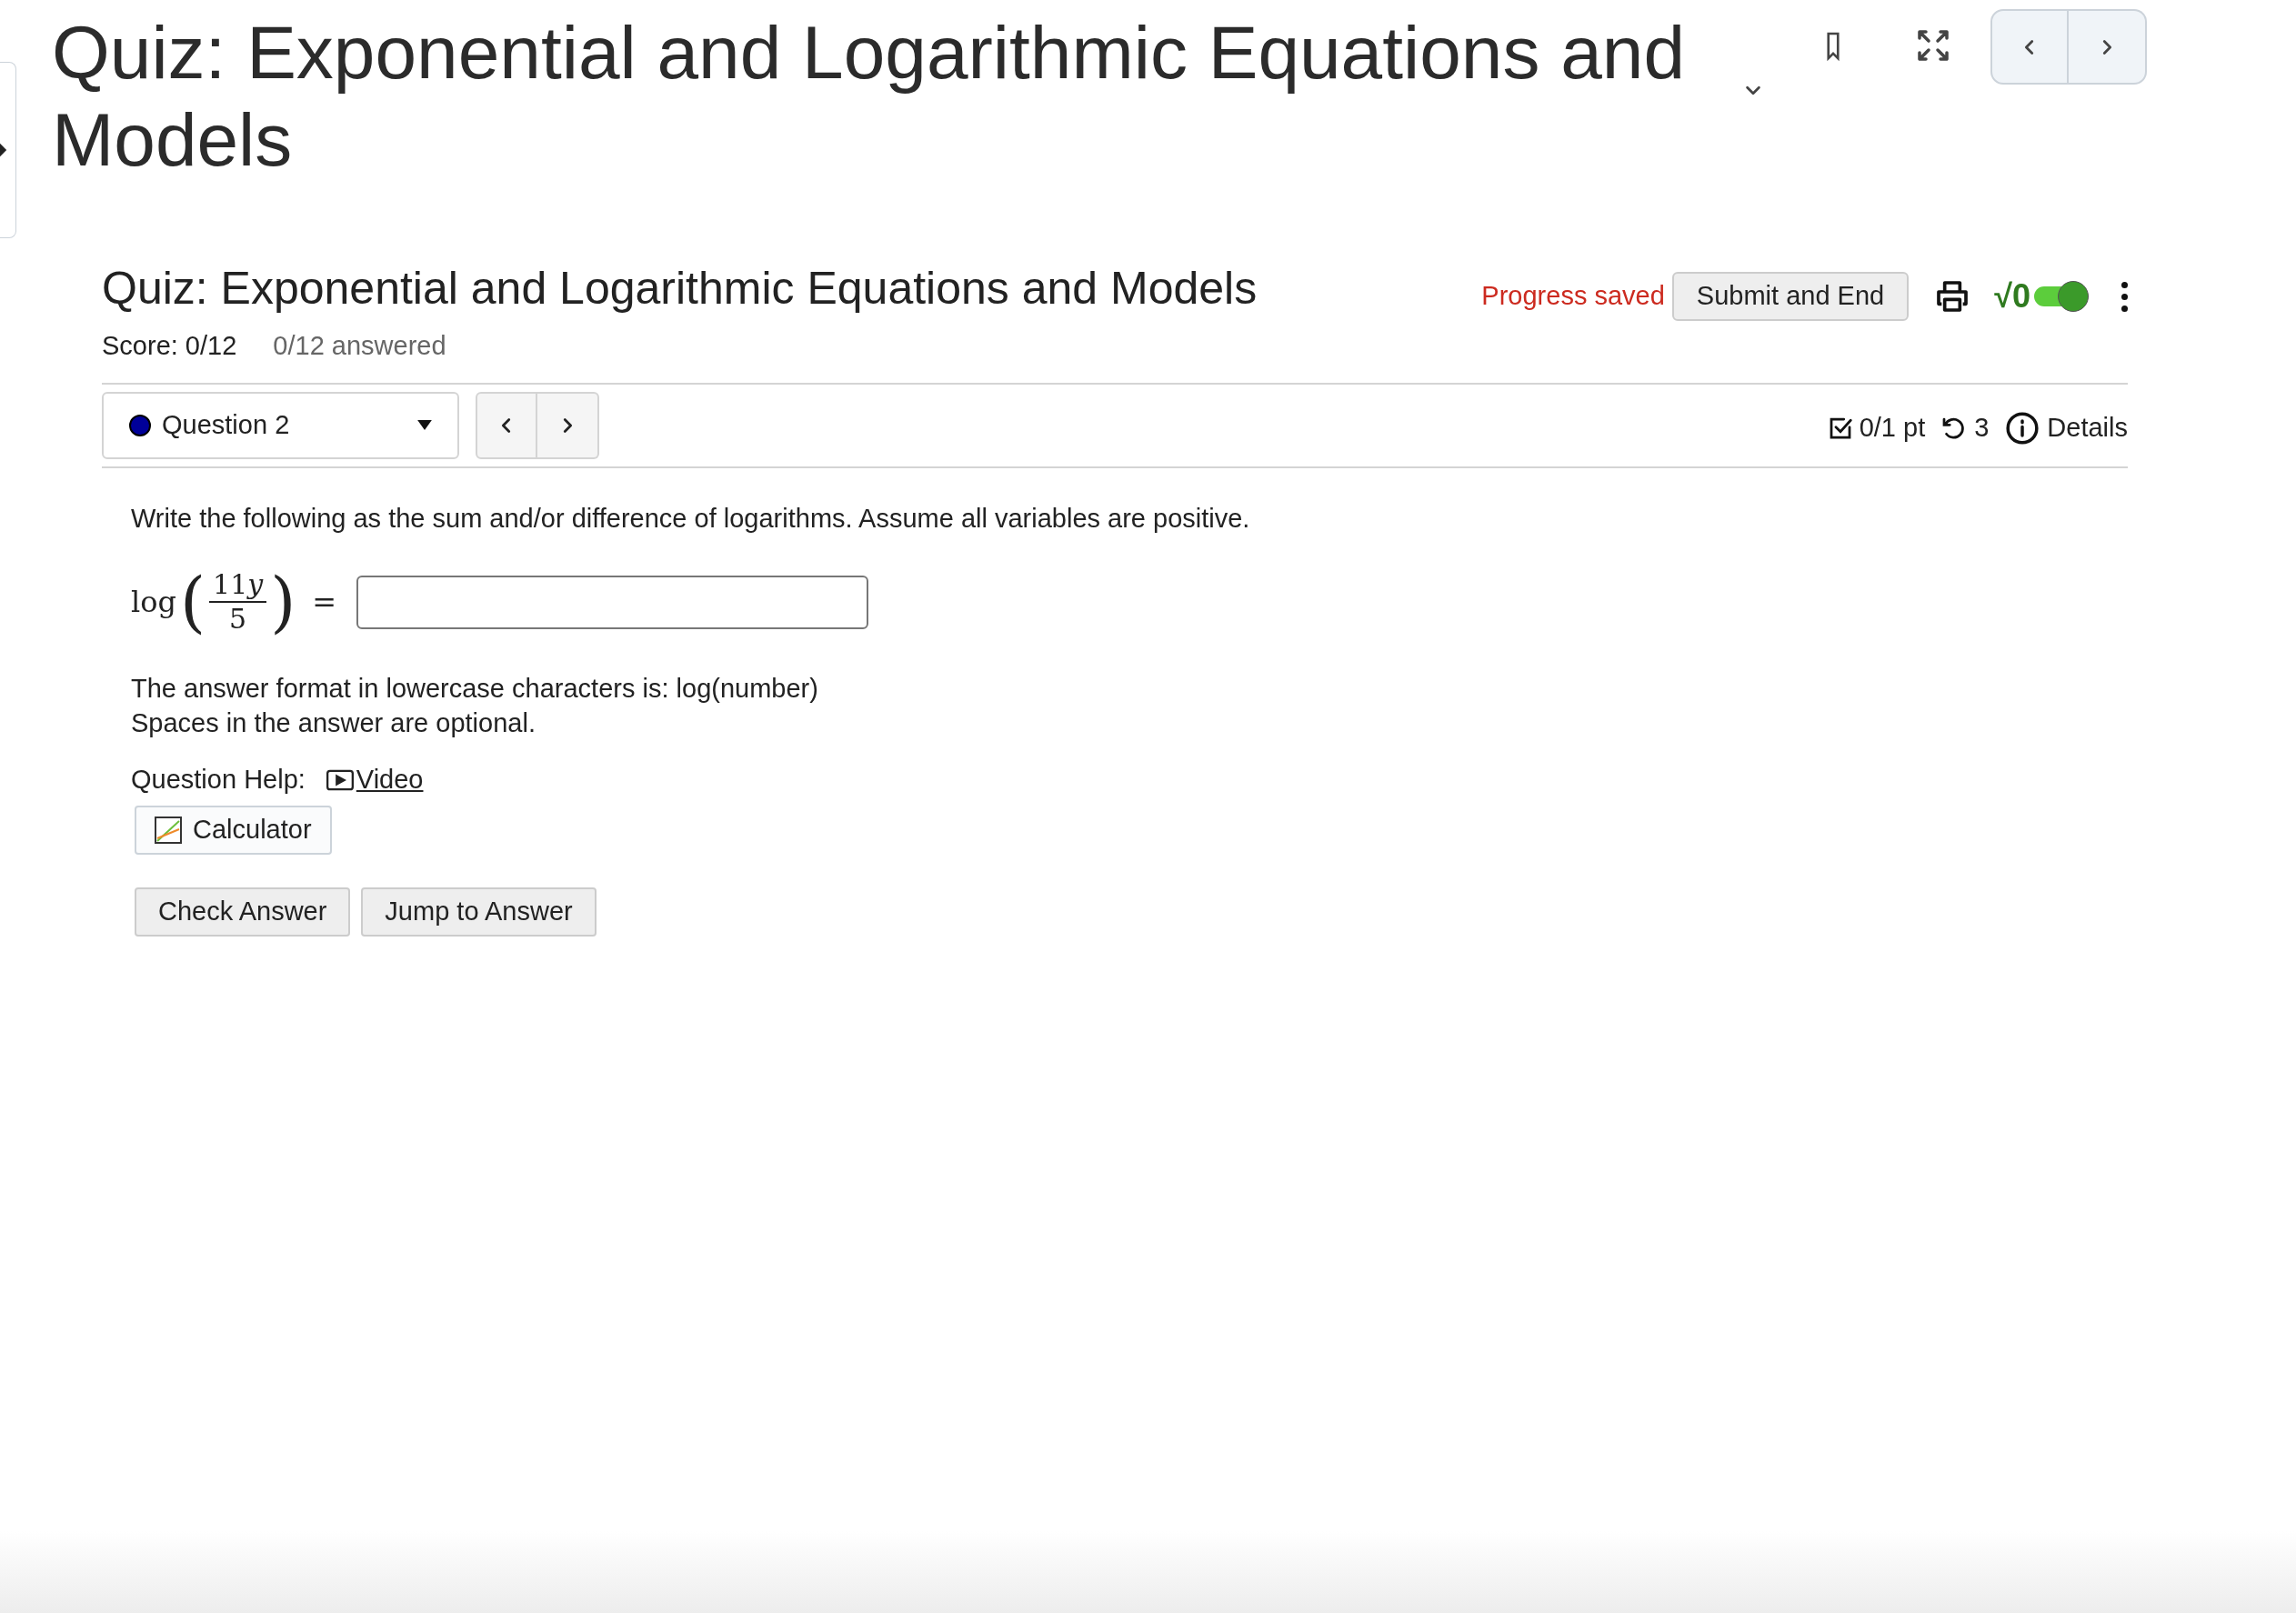 Image resolution: width=2296 pixels, height=1613 pixels. Describe the element at coordinates (154, 602) in the screenshot. I see `log-function: log` at that location.